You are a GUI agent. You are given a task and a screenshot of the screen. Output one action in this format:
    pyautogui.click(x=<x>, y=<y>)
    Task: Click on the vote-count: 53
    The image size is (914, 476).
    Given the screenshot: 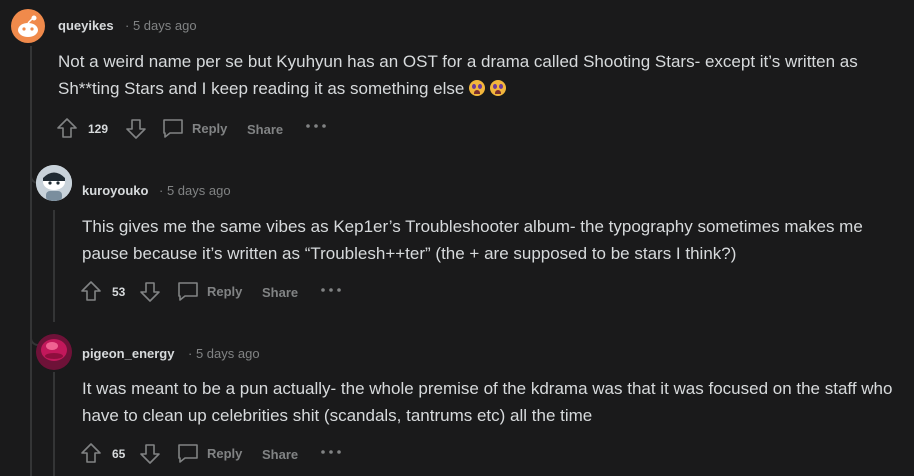 What is the action you would take?
    pyautogui.click(x=119, y=292)
    